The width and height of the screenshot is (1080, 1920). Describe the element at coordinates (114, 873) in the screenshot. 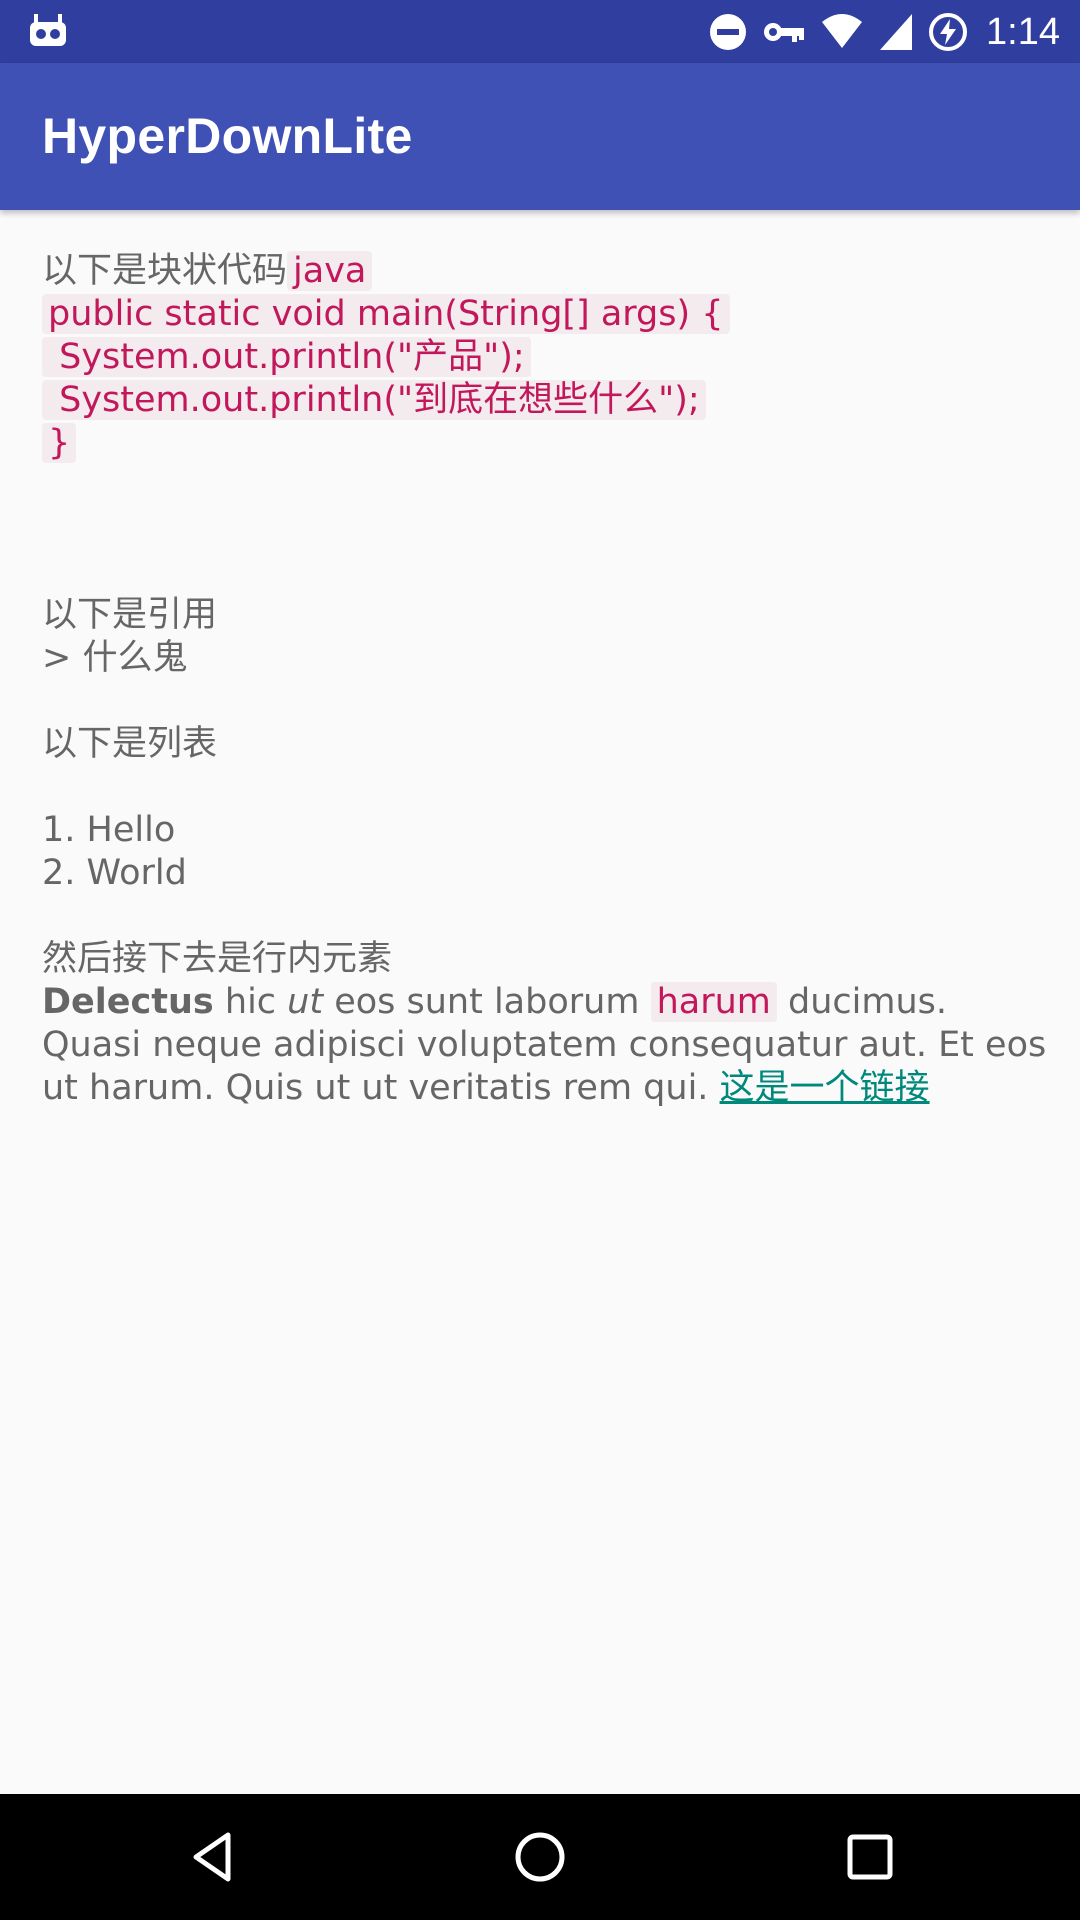

I see `list-item: 2. World` at that location.